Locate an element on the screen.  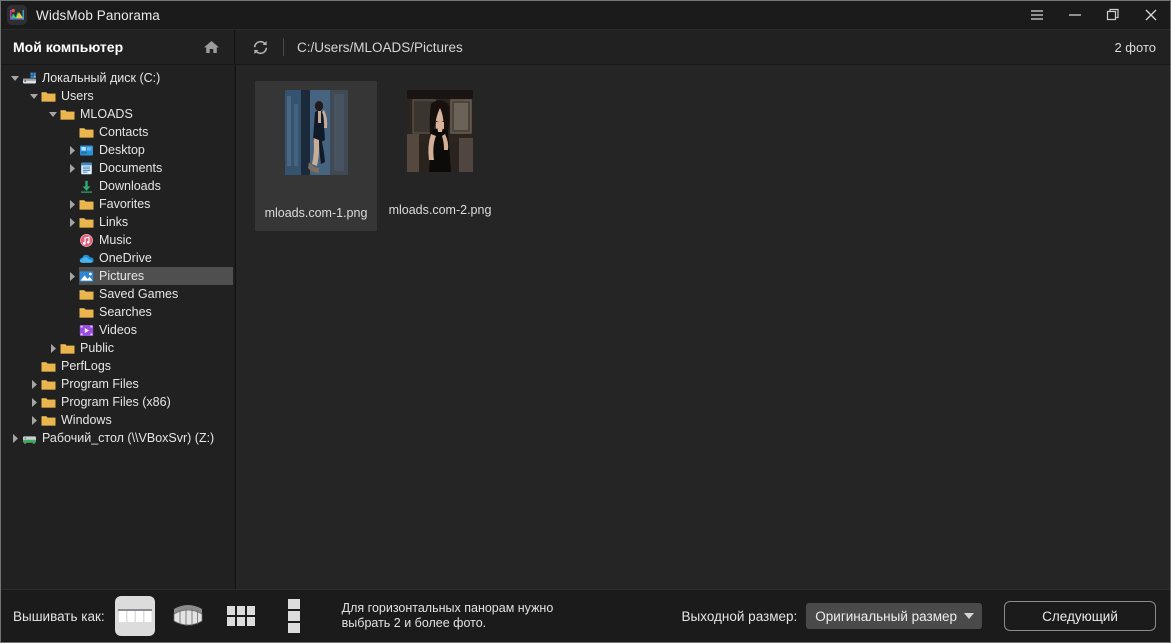
tree-item-desktop: Desktop is located at coordinates (117, 150).